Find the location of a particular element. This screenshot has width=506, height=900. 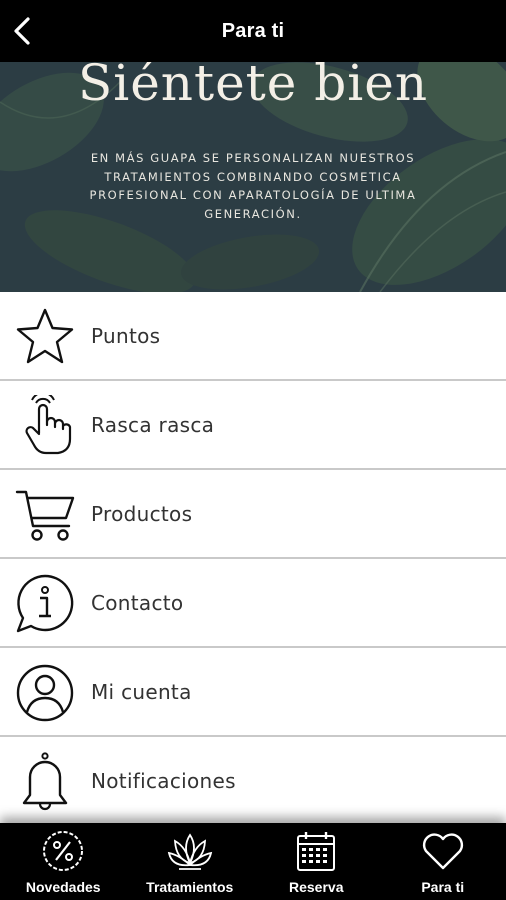

tab-novedades: Novedades is located at coordinates (63, 861).